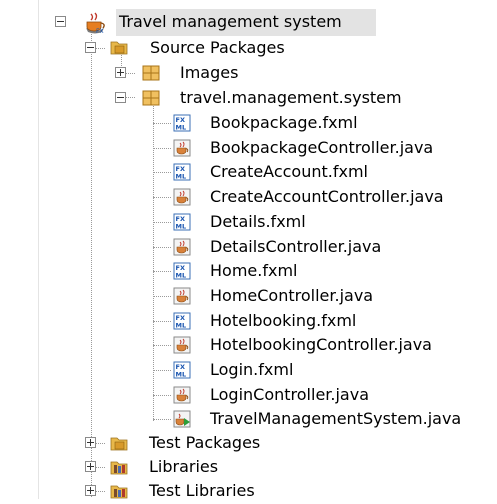 This screenshot has height=504, width=497. What do you see at coordinates (95, 23) in the screenshot?
I see `java-project-icon: FX` at bounding box center [95, 23].